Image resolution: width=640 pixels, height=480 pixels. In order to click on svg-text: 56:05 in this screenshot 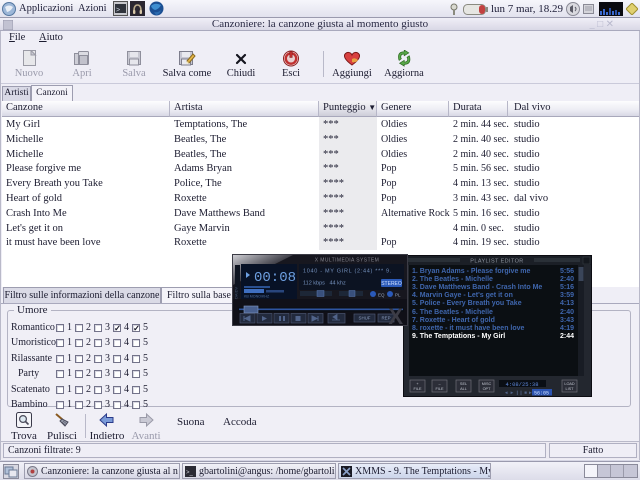, I will do `click(541, 394)`.